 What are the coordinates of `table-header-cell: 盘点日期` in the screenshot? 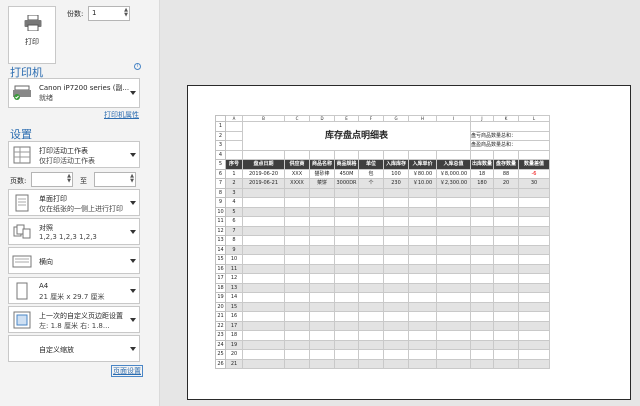 It's located at (263, 164).